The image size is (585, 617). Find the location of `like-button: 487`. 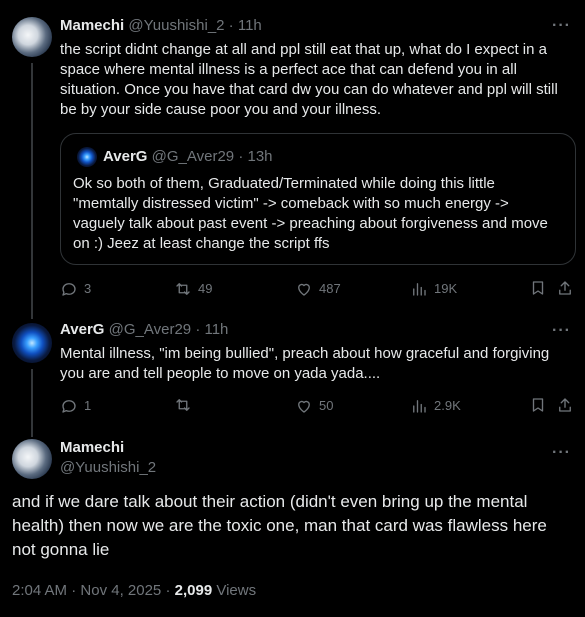

like-button: 487 is located at coordinates (318, 289).